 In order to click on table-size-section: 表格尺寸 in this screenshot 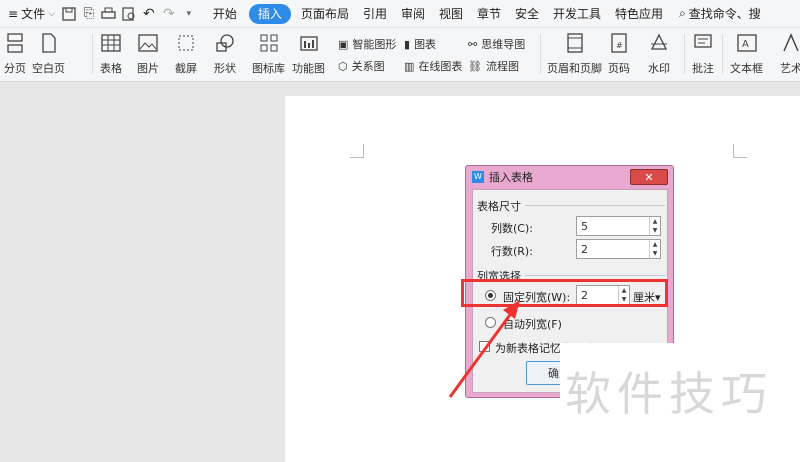, I will do `click(499, 206)`.